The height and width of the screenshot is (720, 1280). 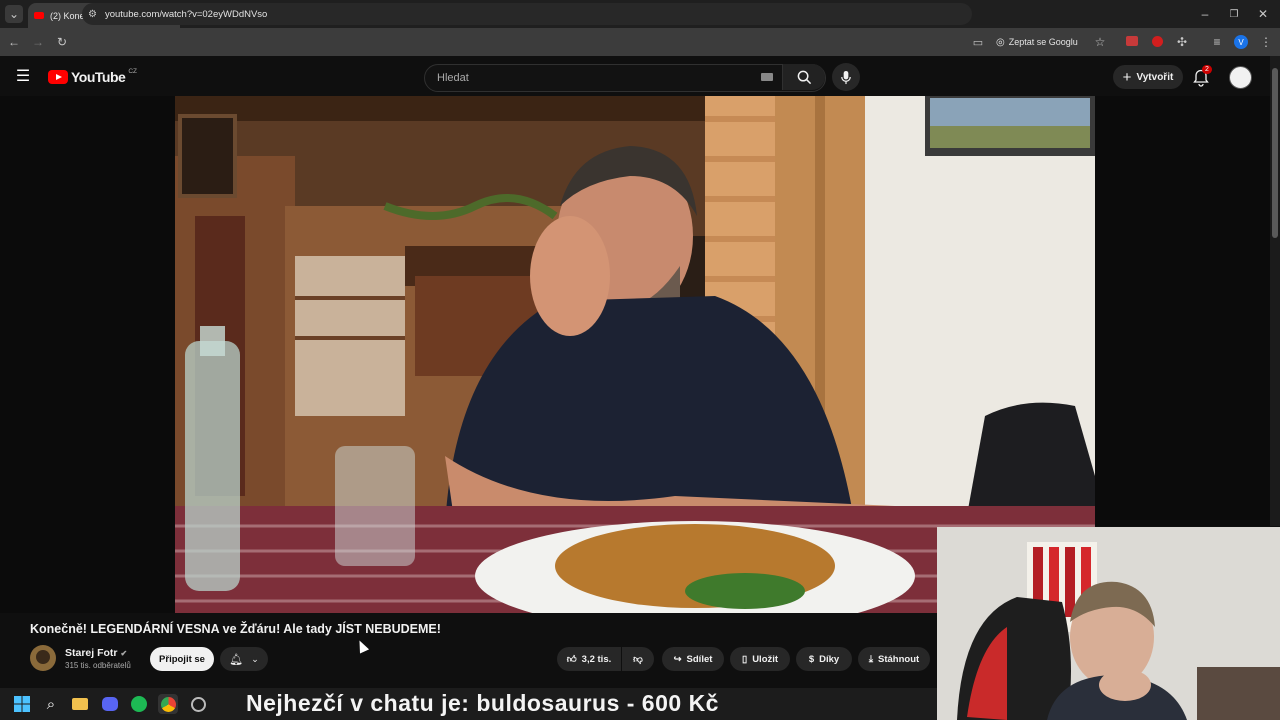 What do you see at coordinates (744, 659) in the screenshot?
I see `bookmark-icon: ▯` at bounding box center [744, 659].